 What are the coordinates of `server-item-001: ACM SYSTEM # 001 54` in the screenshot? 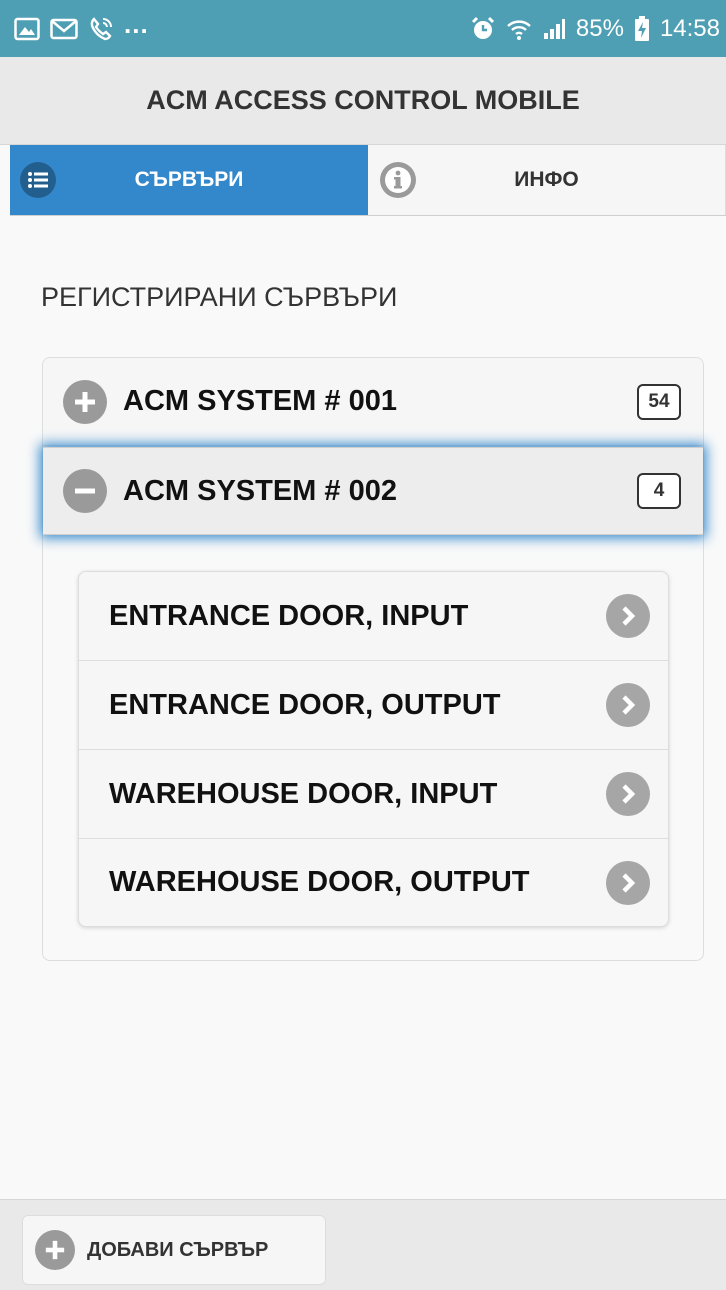 It's located at (373, 402).